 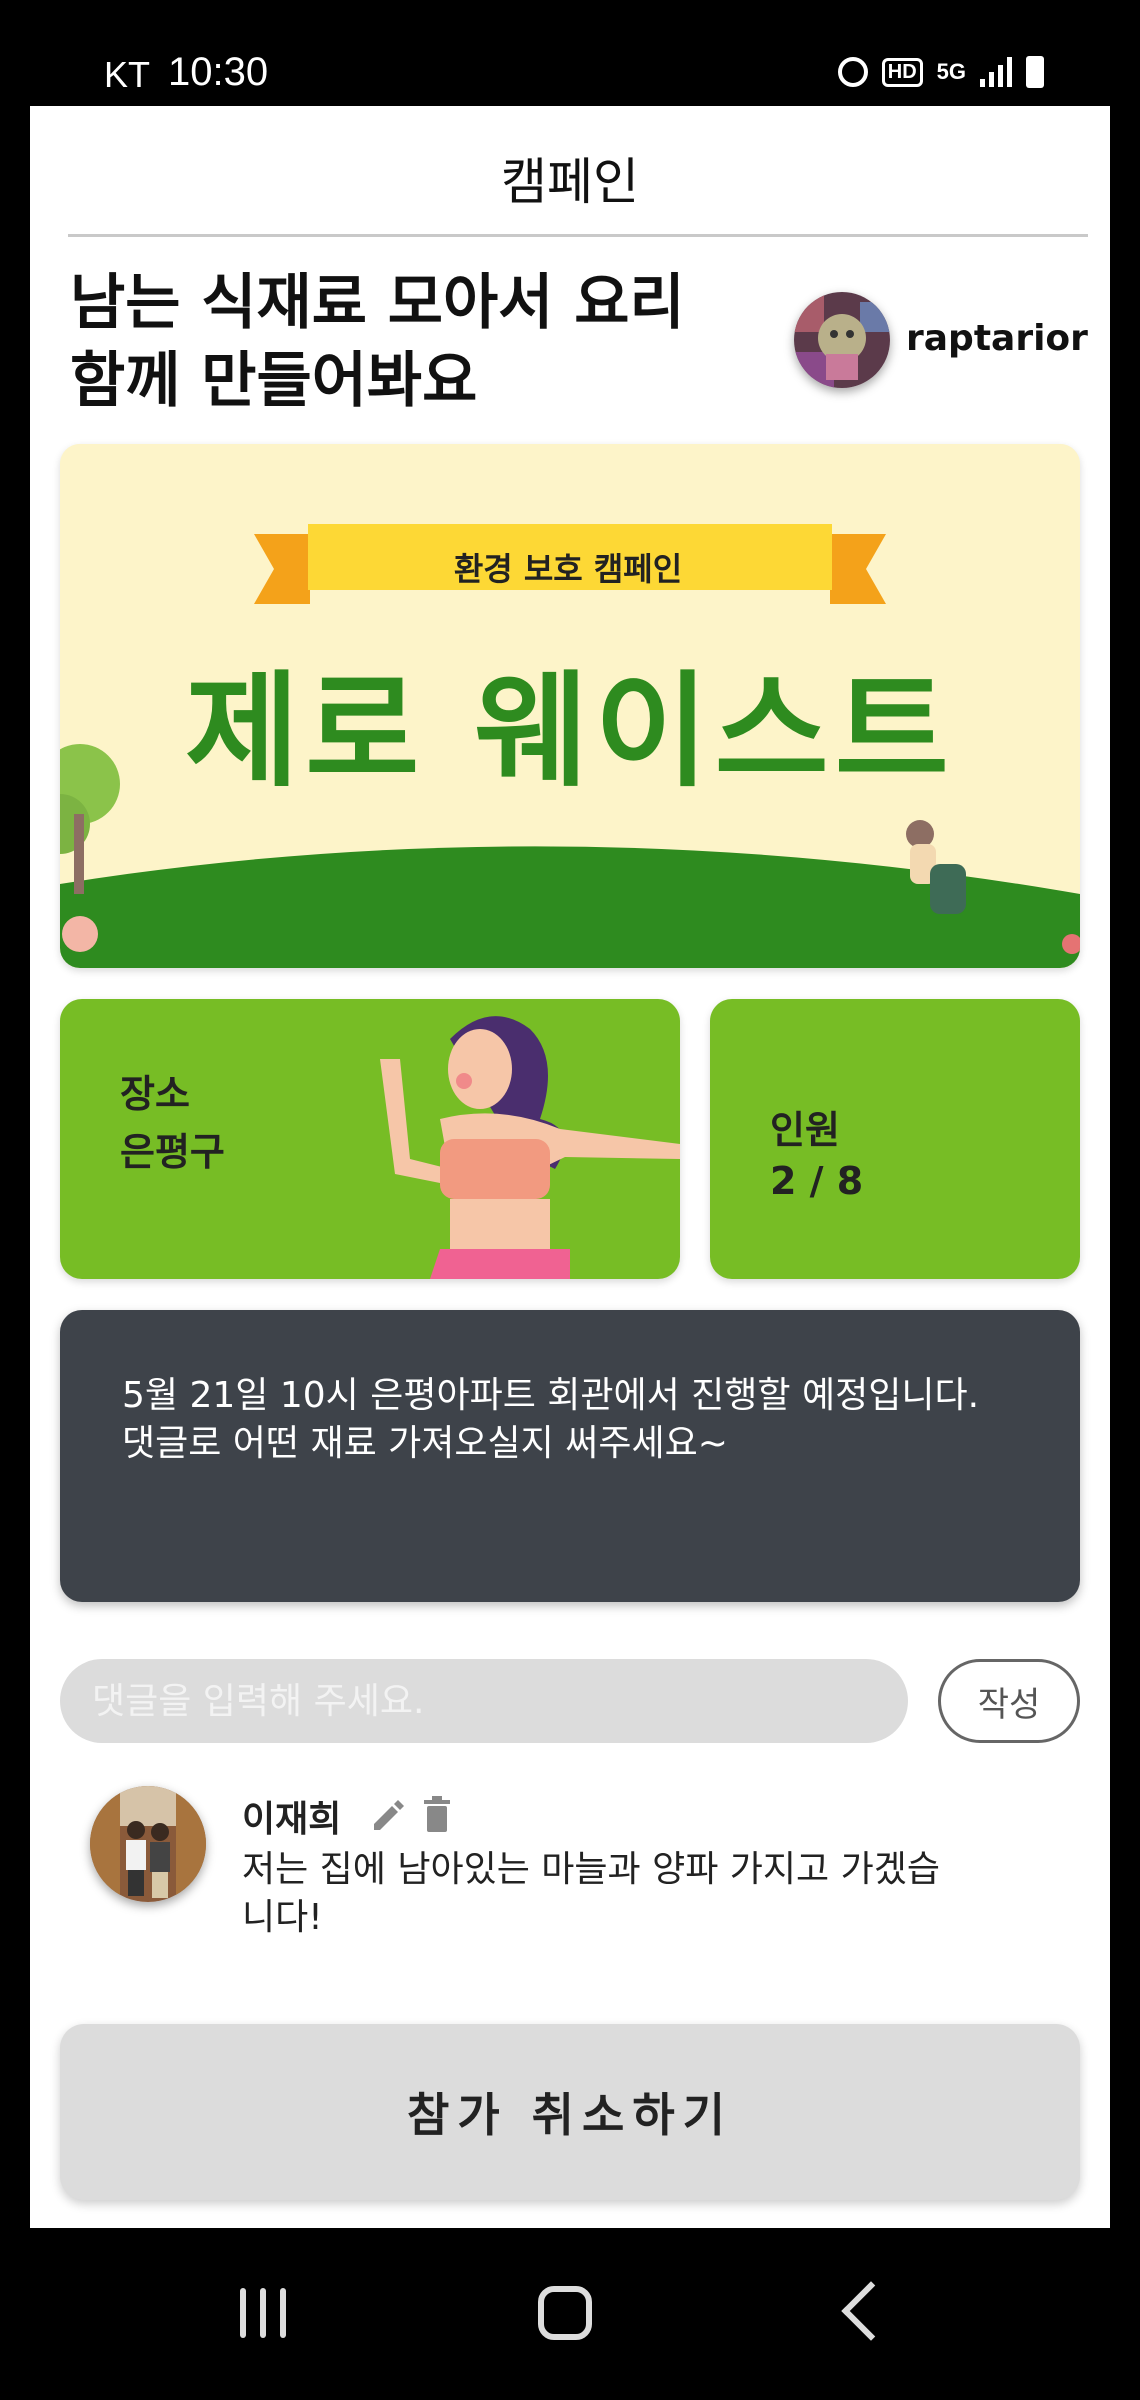 What do you see at coordinates (997, 338) in the screenshot?
I see `author-name: raptarior` at bounding box center [997, 338].